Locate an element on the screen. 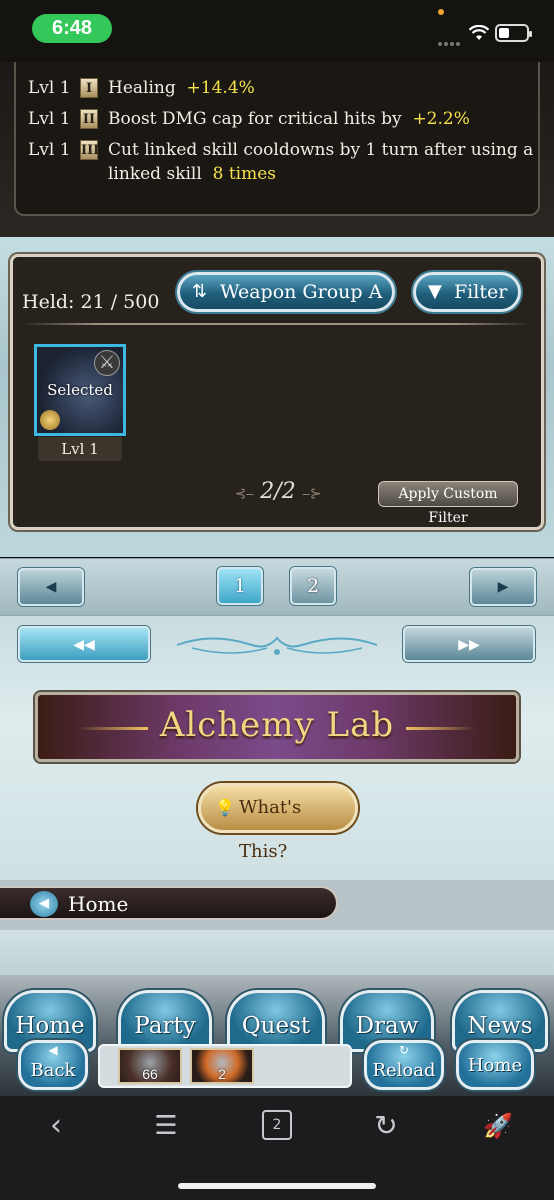 The width and height of the screenshot is (554, 1200). sort-arrows-icon: ⇅ is located at coordinates (200, 291).